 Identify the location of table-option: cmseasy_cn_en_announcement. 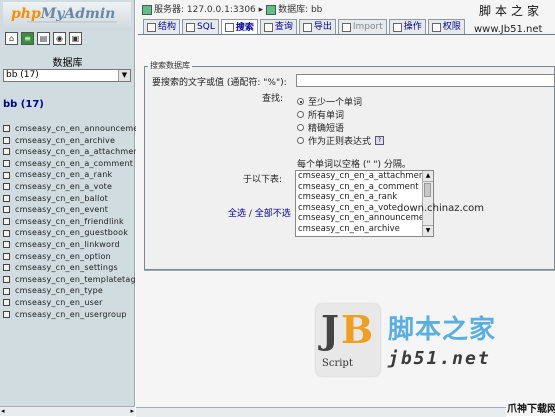
(364, 218).